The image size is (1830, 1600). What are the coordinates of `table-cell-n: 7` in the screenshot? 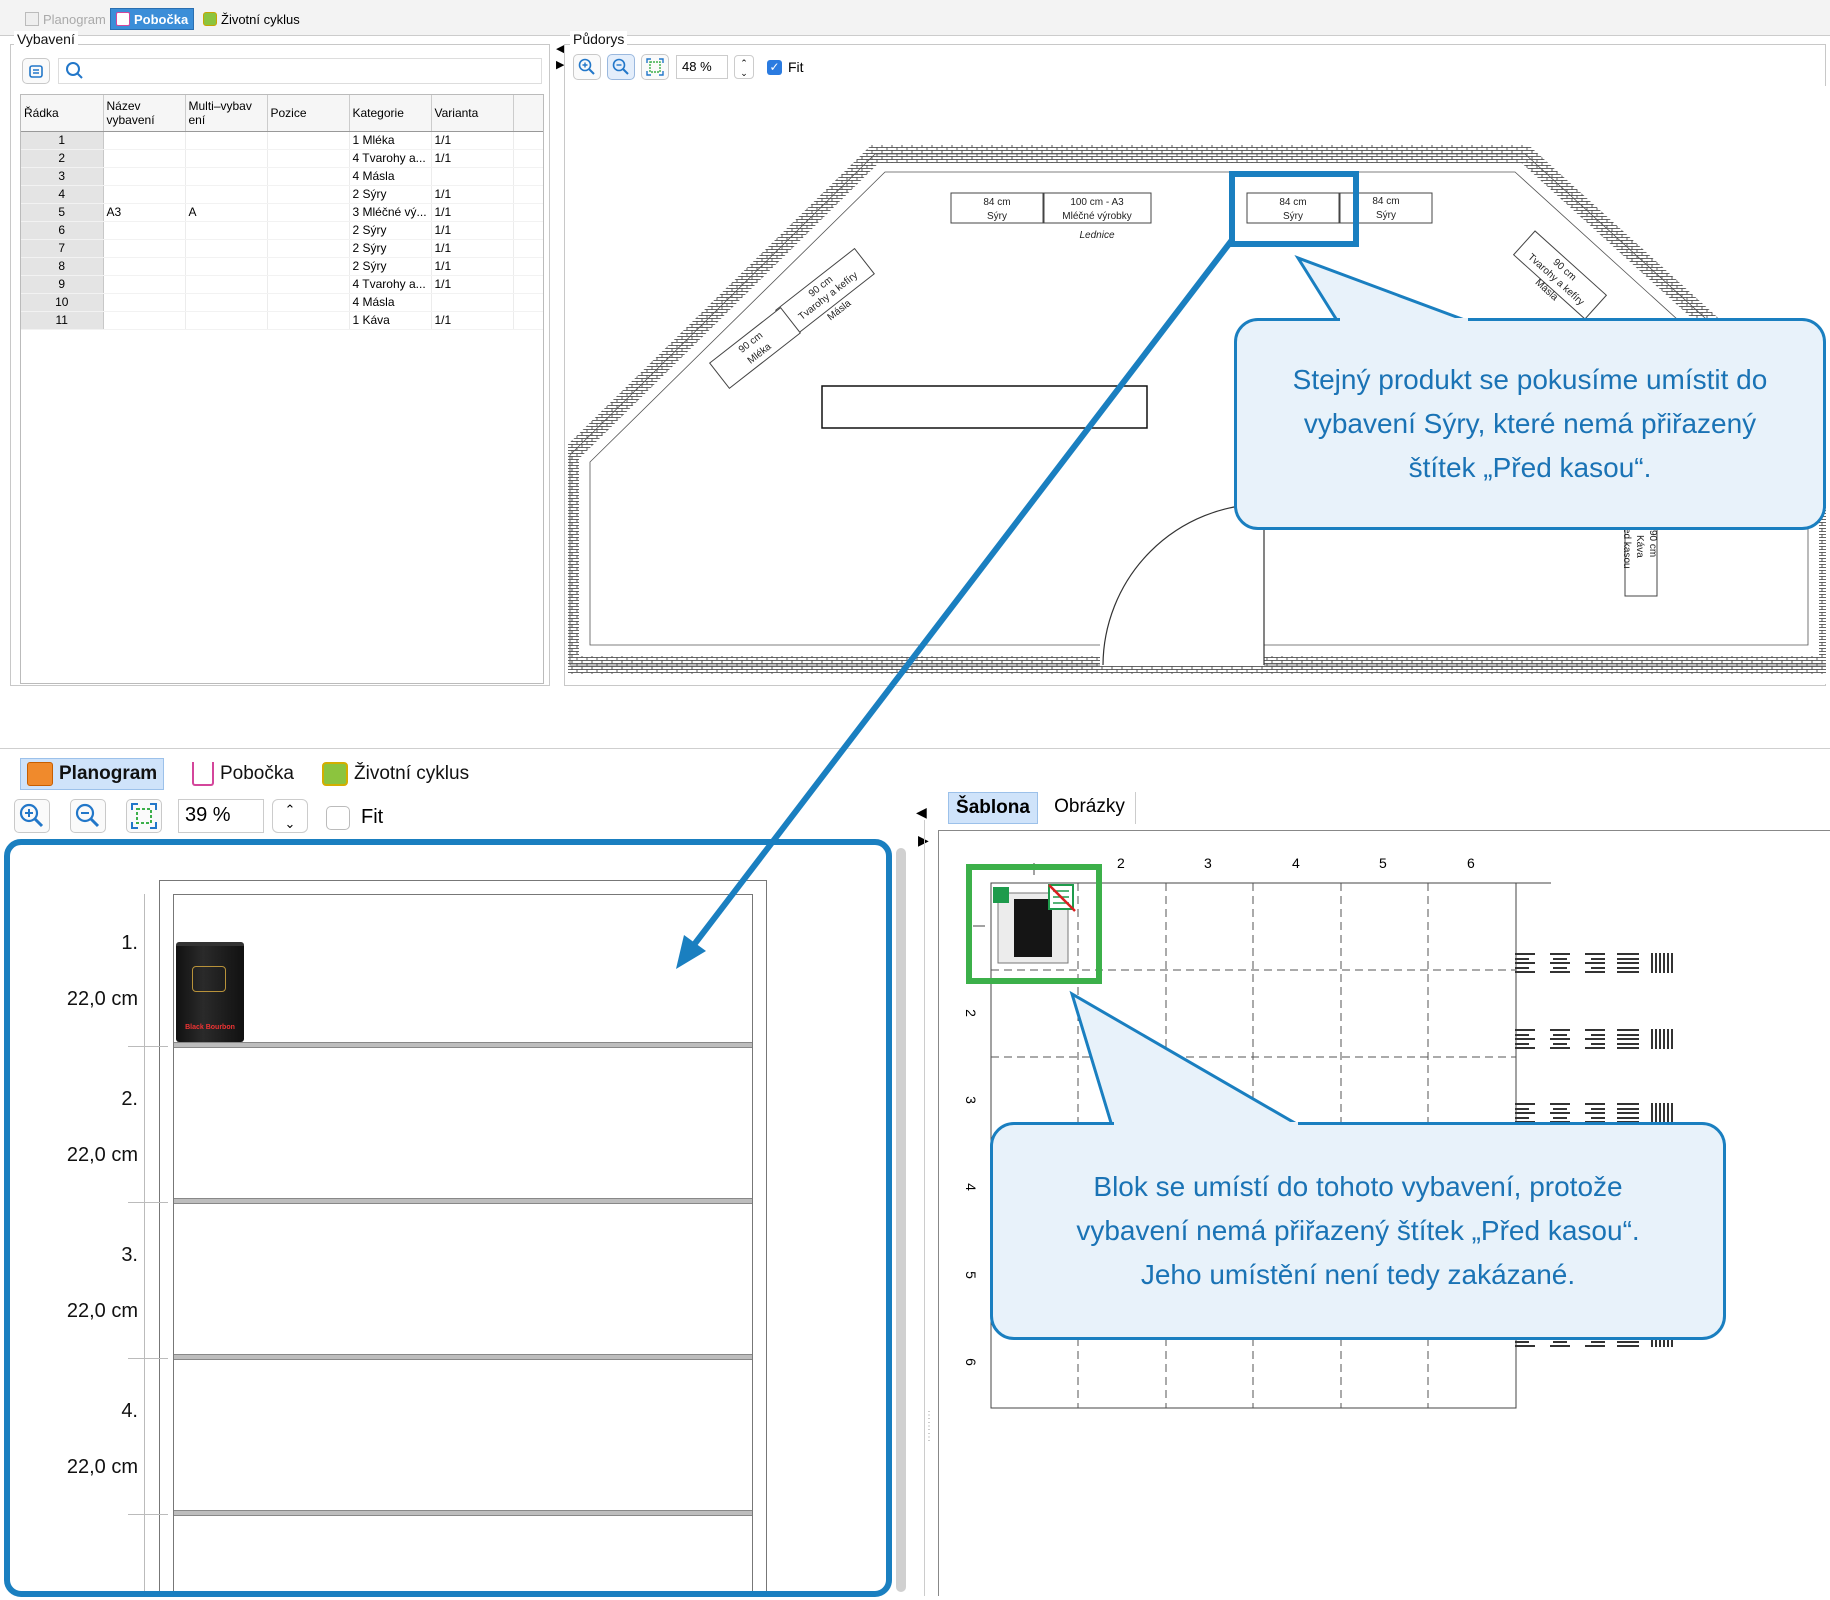 It's located at (62, 248).